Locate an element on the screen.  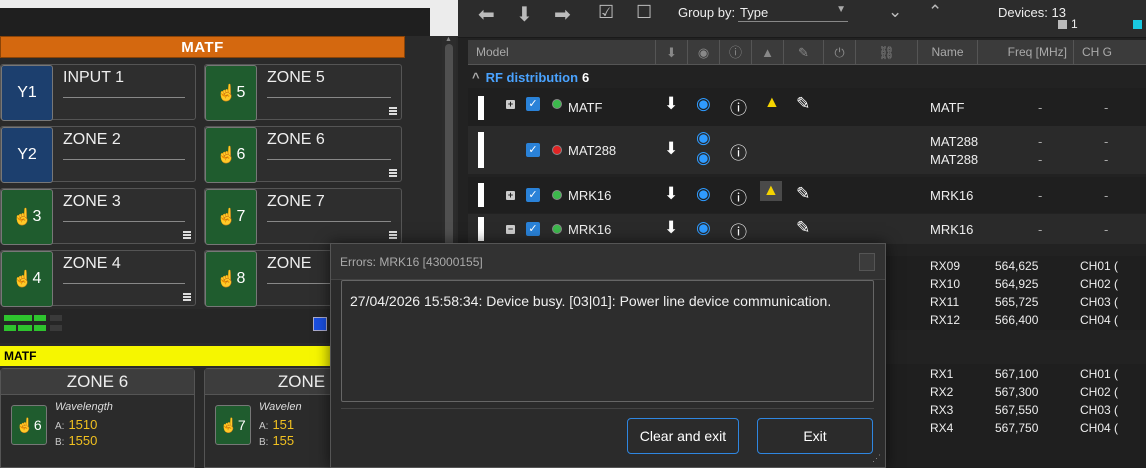
square-icon: ☐ is located at coordinates (644, 12).